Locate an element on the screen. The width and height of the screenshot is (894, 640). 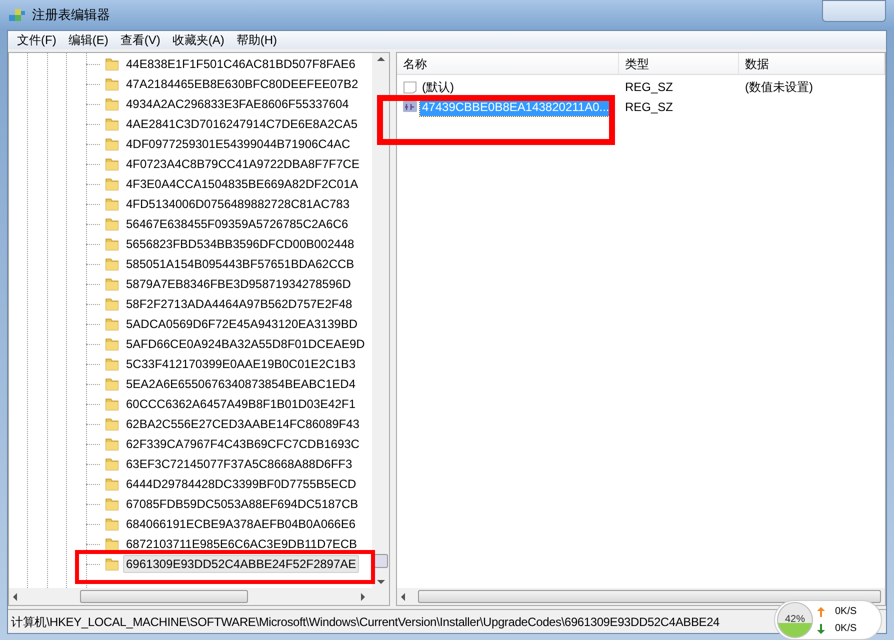
close-button is located at coordinates (854, 11).